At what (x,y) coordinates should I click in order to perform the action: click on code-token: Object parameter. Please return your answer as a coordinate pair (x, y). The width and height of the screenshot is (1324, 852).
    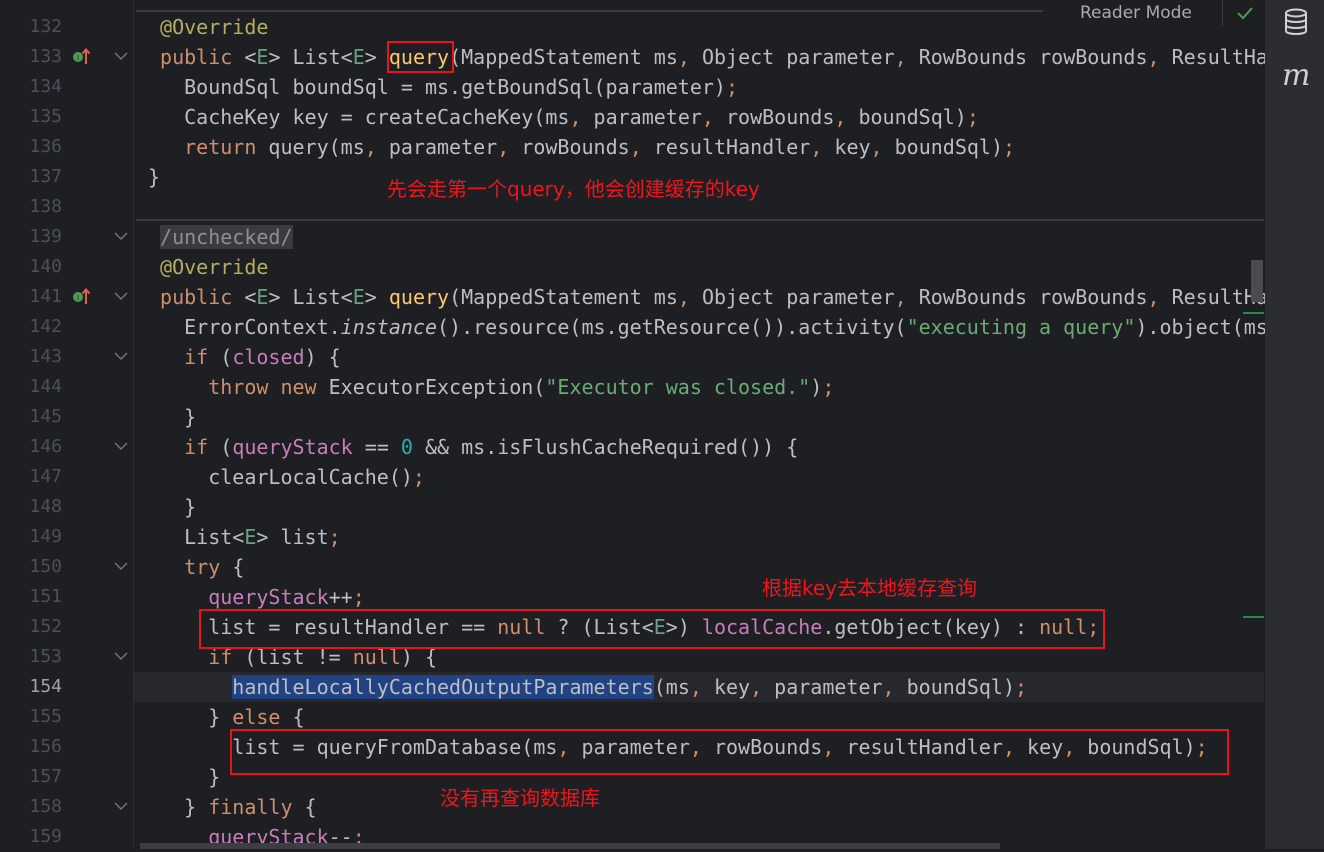
    Looking at the image, I should click on (792, 57).